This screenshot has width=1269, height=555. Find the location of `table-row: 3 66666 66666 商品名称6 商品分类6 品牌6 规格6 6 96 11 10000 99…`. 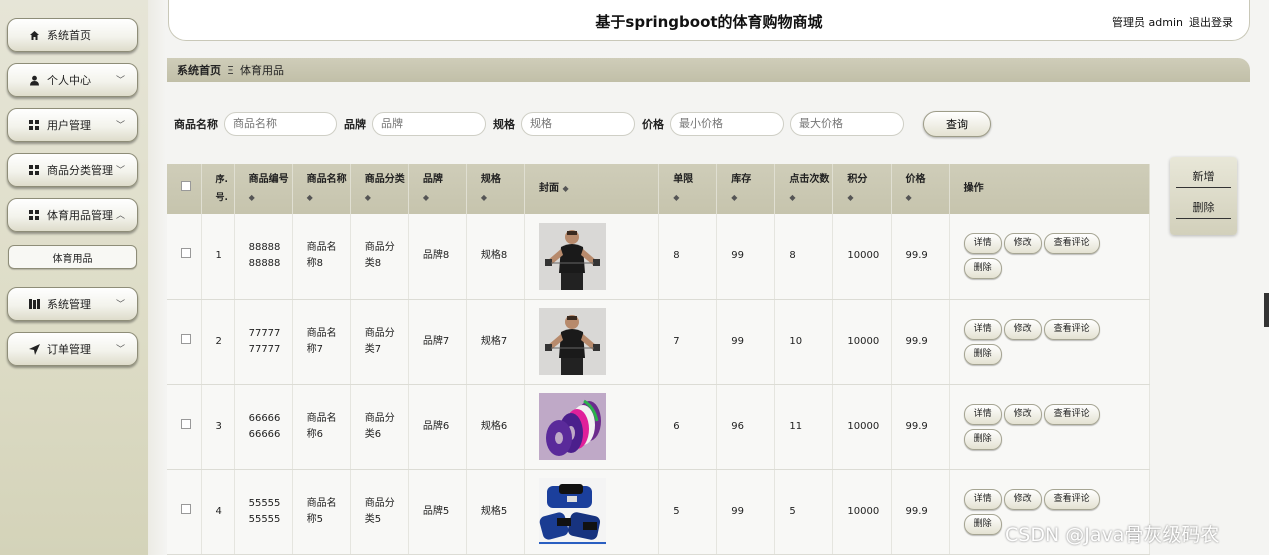

table-row: 3 66666 66666 商品名称6 商品分类6 品牌6 规格6 6 96 11 10000 99… is located at coordinates (659, 427).